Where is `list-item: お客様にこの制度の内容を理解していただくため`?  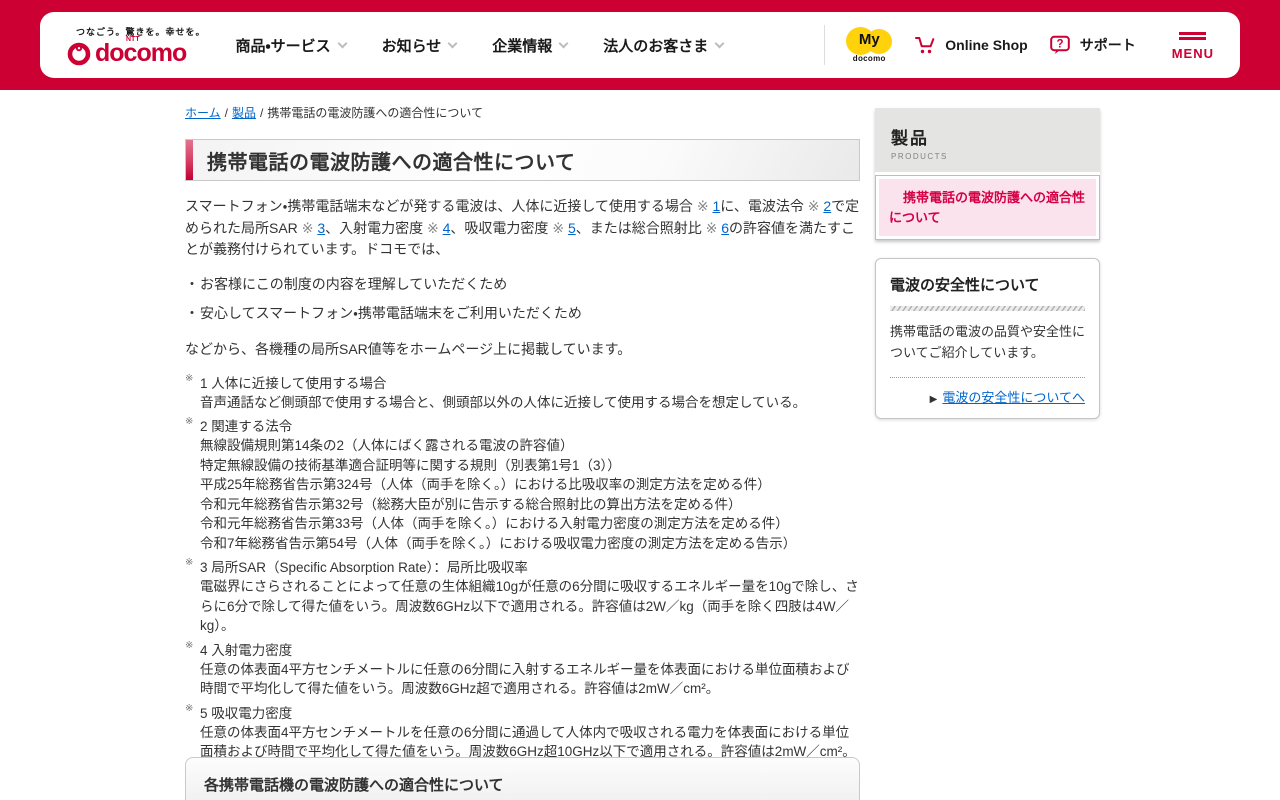
list-item: お客様にこの制度の内容を理解していただくため is located at coordinates (522, 284).